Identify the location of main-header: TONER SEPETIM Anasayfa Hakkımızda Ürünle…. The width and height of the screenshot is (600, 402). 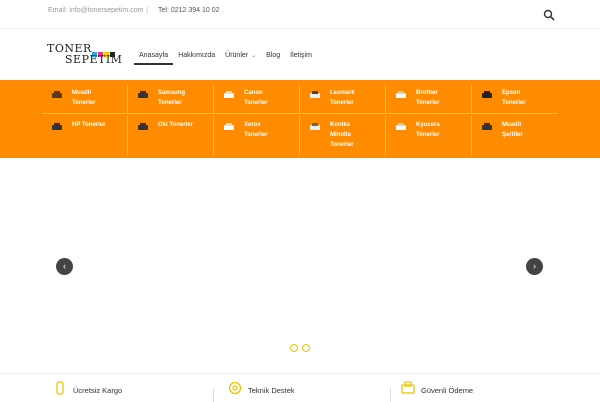
(300, 55).